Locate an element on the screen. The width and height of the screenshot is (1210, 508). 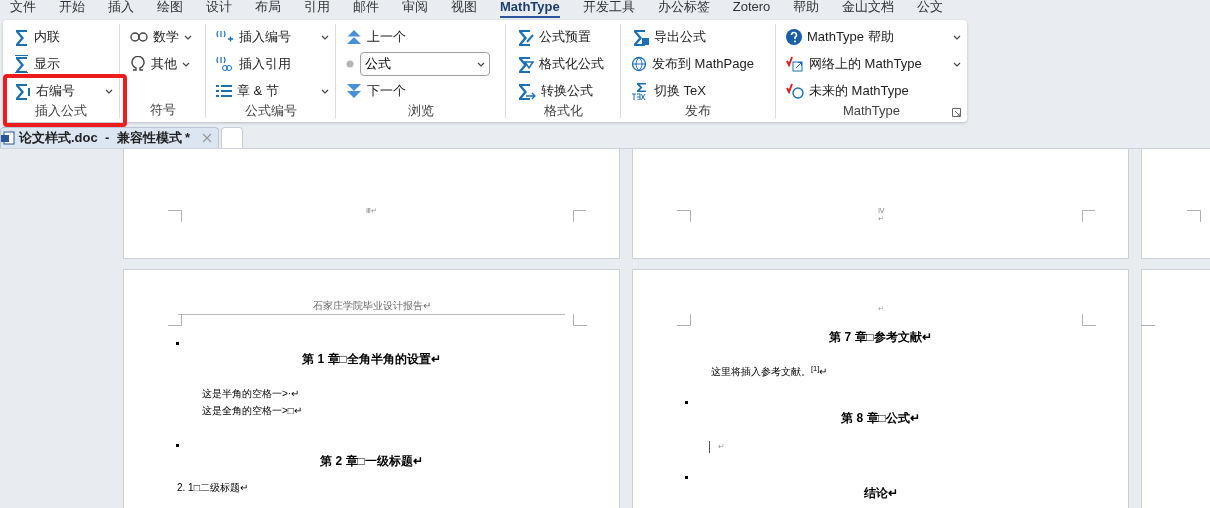
menu-tab: Zotero is located at coordinates (751, 9).